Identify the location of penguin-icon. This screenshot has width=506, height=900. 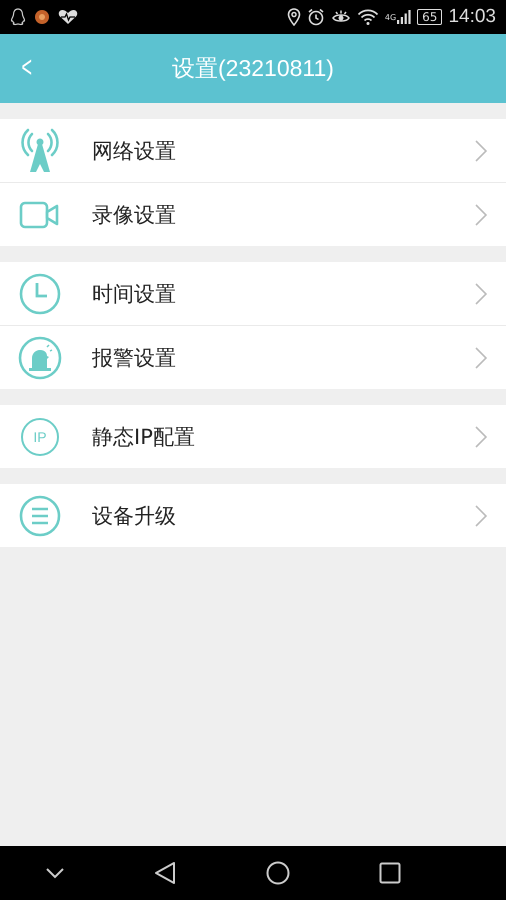
(18, 17).